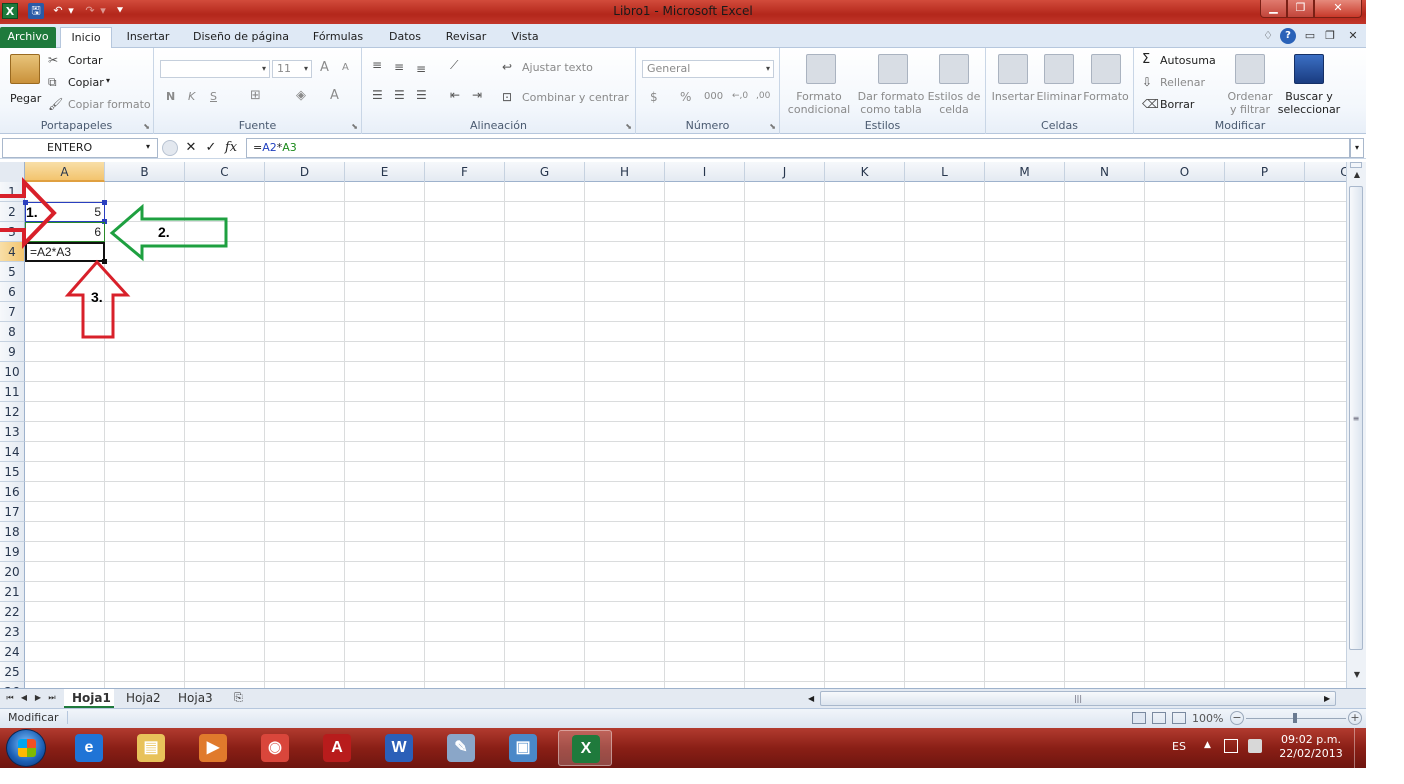 The width and height of the screenshot is (1404, 784). What do you see at coordinates (523, 748) in the screenshot?
I see `taskbar-app: ▣` at bounding box center [523, 748].